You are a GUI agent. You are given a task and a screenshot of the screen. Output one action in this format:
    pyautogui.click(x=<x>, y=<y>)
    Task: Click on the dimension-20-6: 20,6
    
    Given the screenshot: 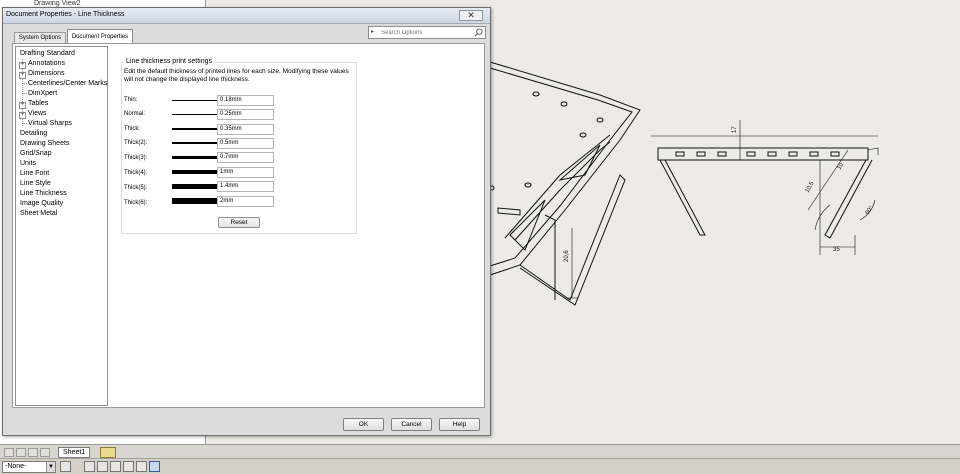 What is the action you would take?
    pyautogui.click(x=567, y=256)
    